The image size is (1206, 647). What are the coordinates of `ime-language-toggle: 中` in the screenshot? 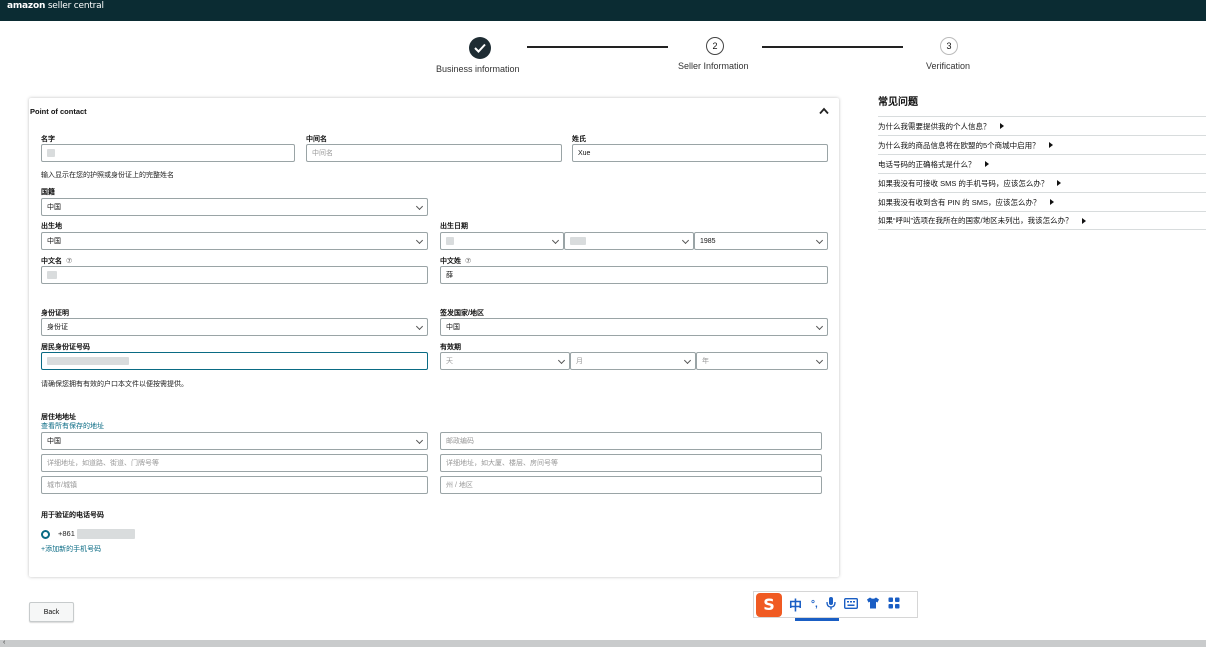 It's located at (795, 604).